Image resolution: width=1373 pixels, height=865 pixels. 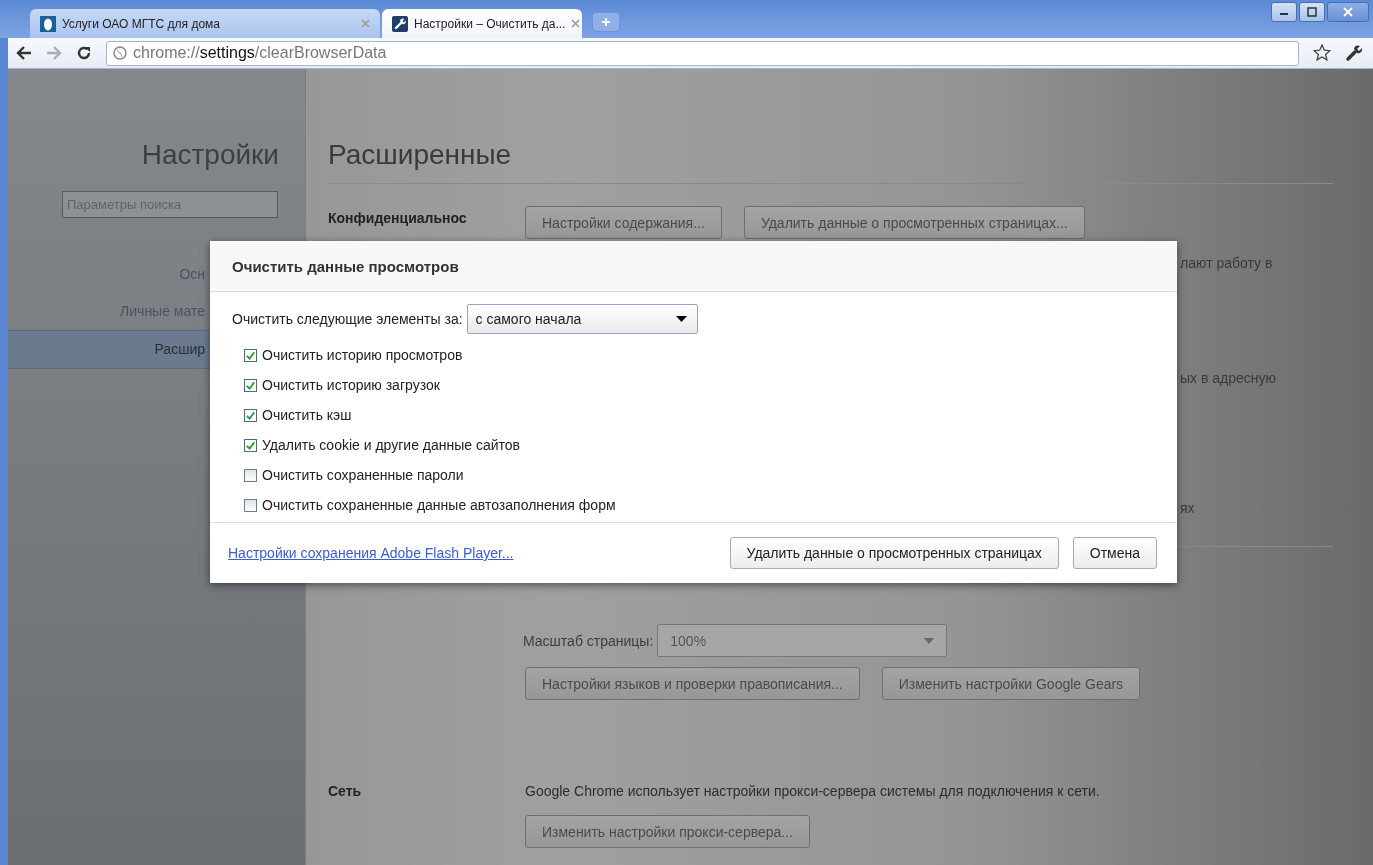 What do you see at coordinates (702, 53) in the screenshot?
I see `address-bar: chrome://settings/clearBrowserData` at bounding box center [702, 53].